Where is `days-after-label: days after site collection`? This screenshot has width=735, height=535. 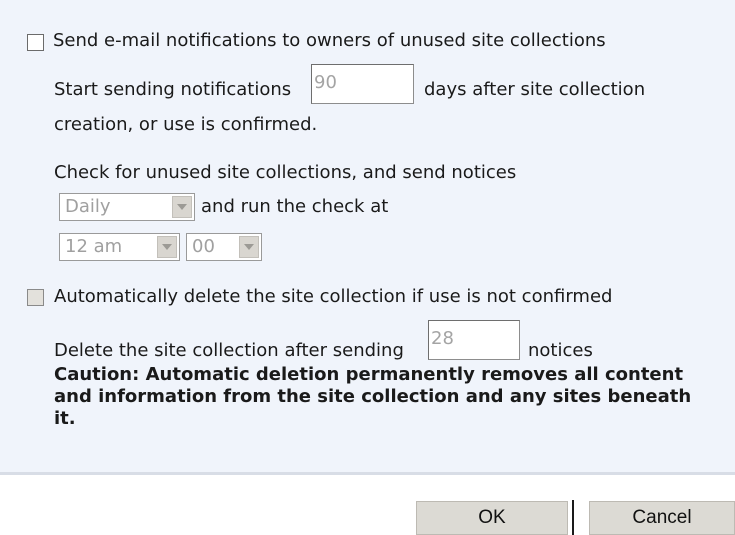
days-after-label: days after site collection is located at coordinates (535, 89).